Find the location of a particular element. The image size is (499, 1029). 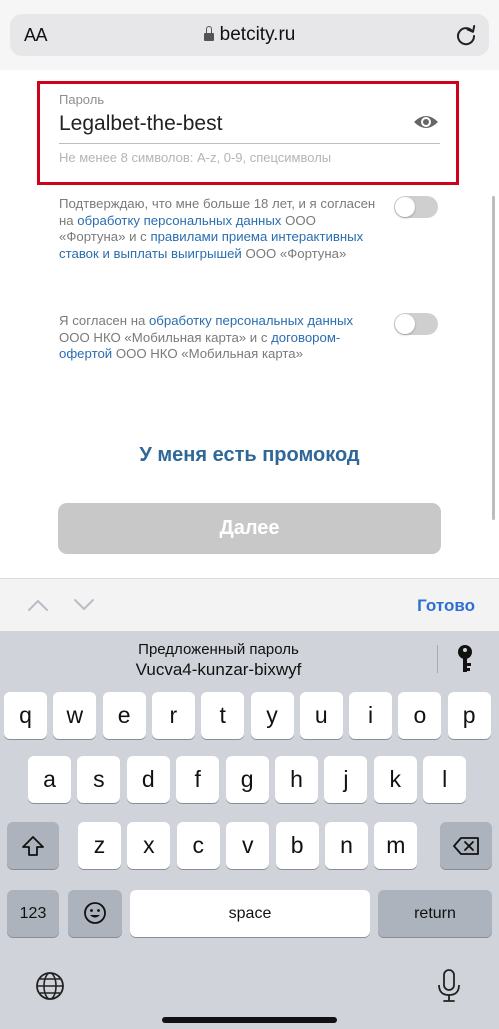

key-j: j is located at coordinates (346, 779).